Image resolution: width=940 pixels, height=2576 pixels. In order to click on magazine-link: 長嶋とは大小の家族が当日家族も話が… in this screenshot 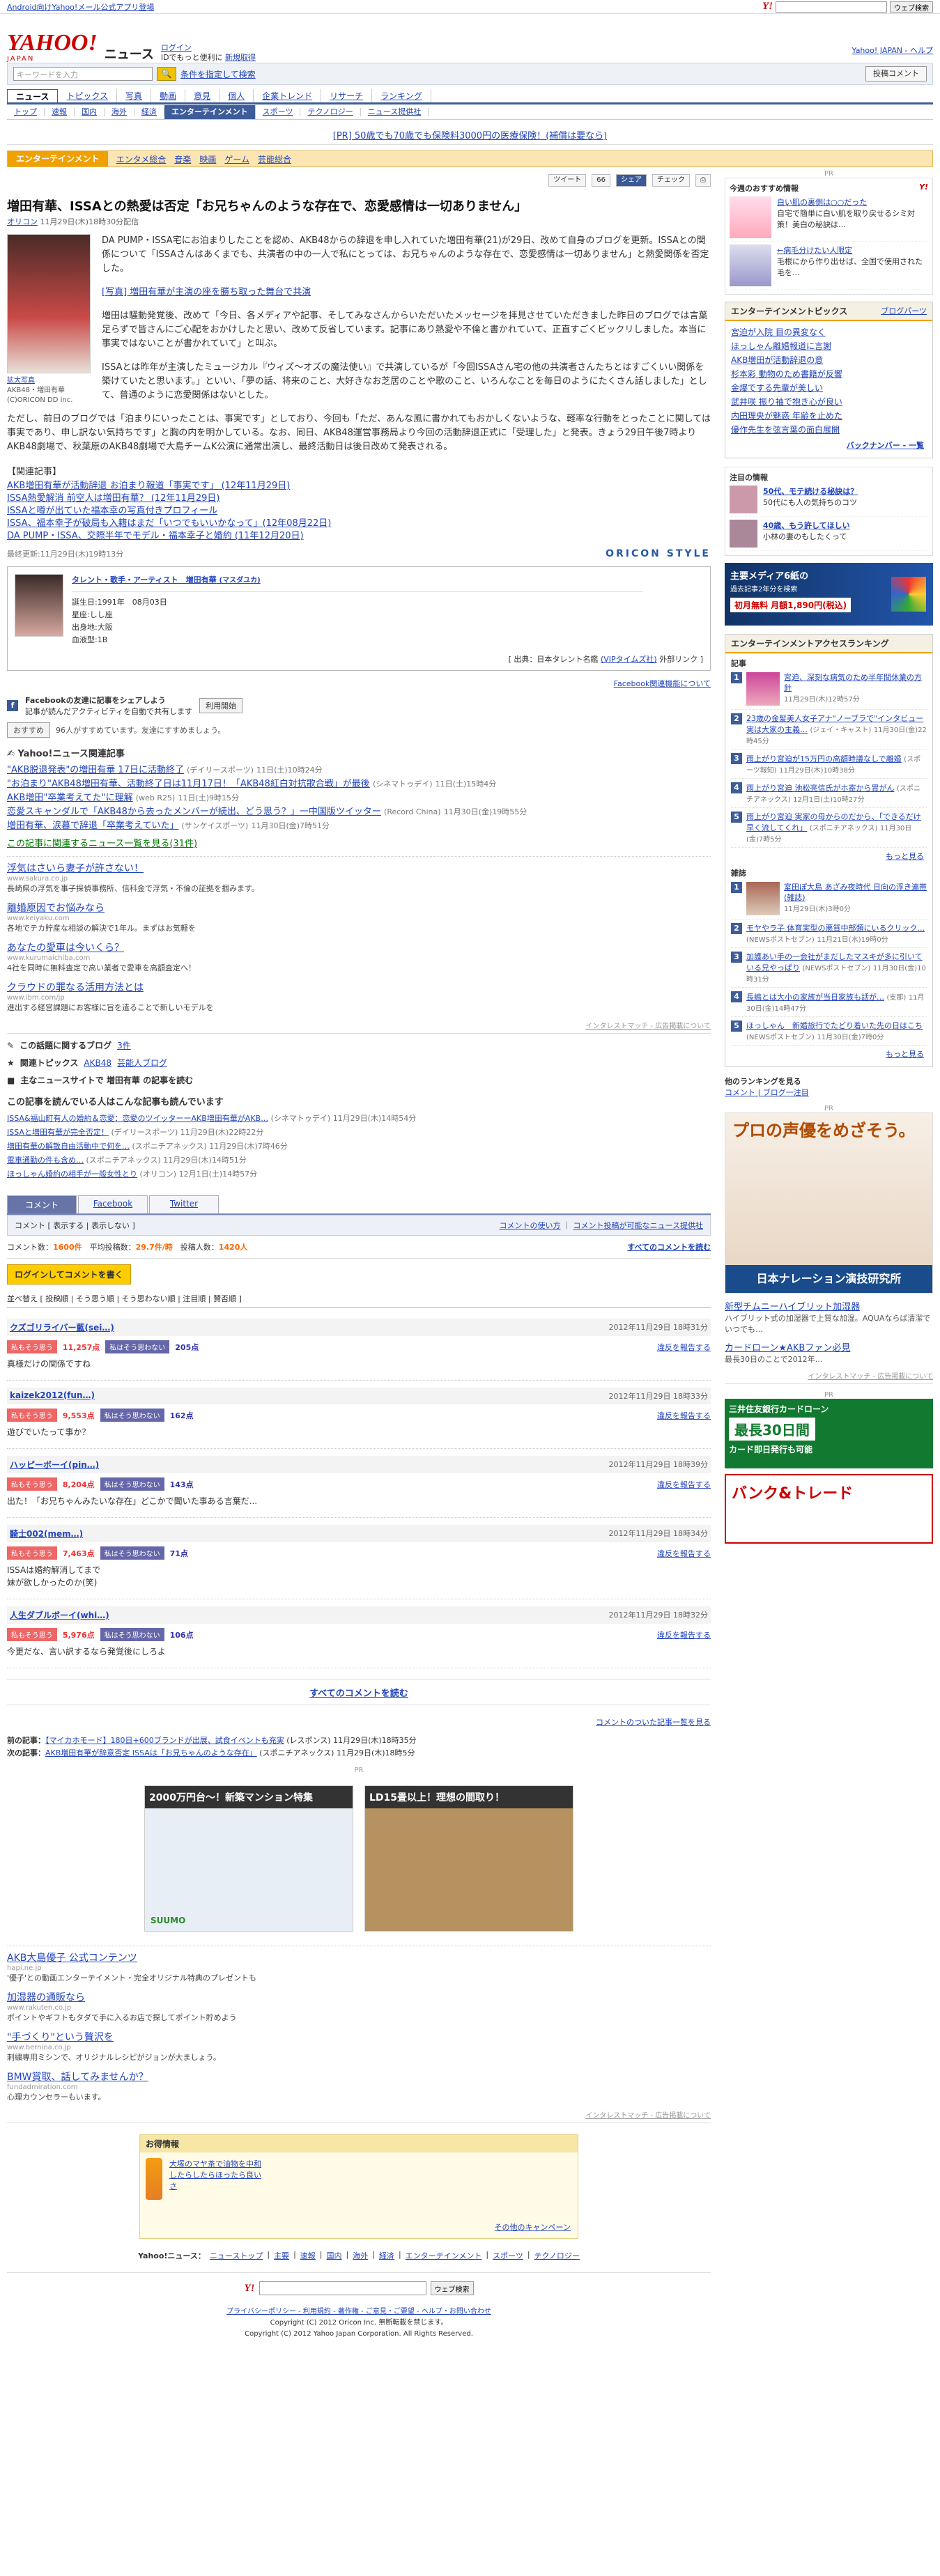, I will do `click(815, 997)`.